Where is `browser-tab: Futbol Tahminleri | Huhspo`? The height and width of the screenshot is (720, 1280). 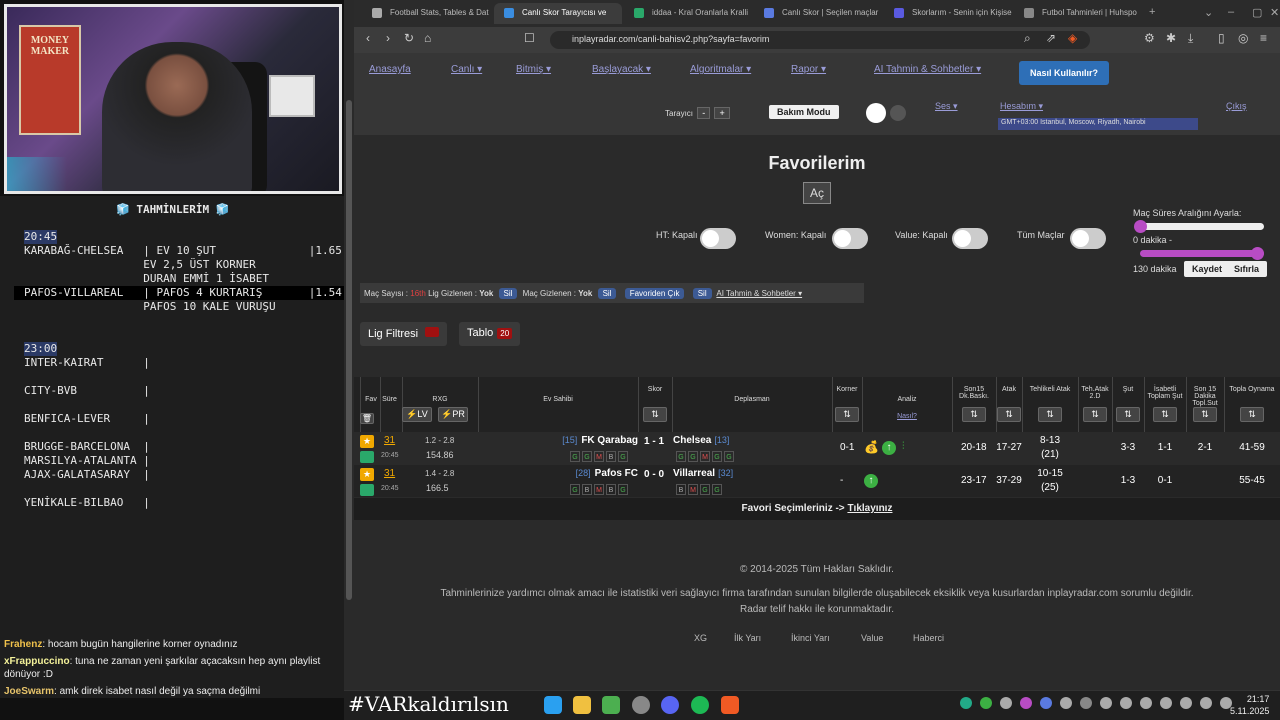
browser-tab: Futbol Tahminleri | Huhspo is located at coordinates (1078, 13).